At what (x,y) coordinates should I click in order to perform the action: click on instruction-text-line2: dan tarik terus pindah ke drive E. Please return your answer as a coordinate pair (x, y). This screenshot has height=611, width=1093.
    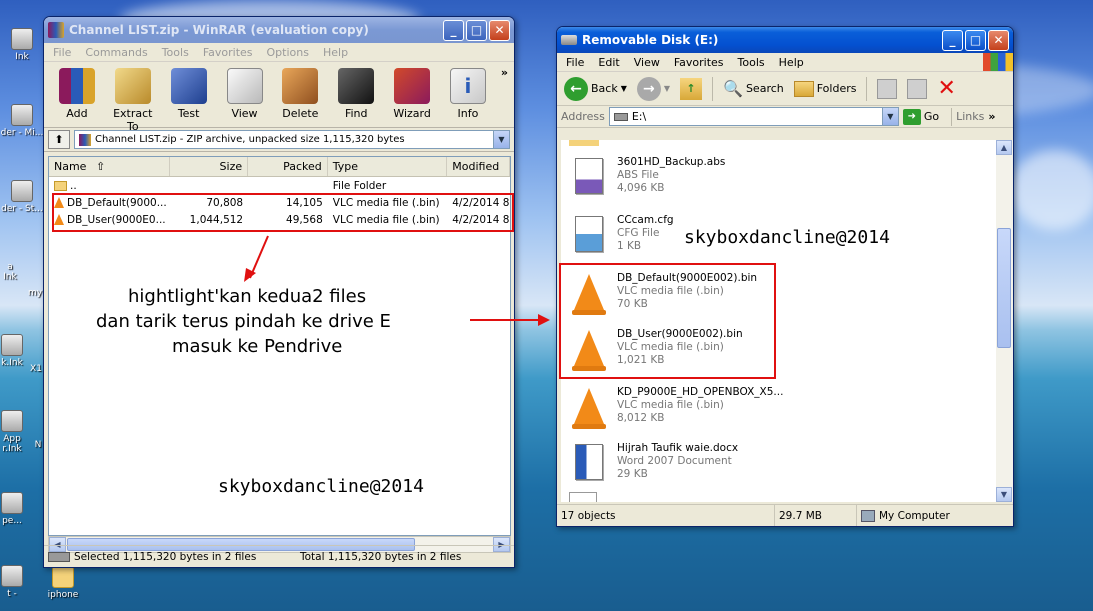
    Looking at the image, I should click on (243, 321).